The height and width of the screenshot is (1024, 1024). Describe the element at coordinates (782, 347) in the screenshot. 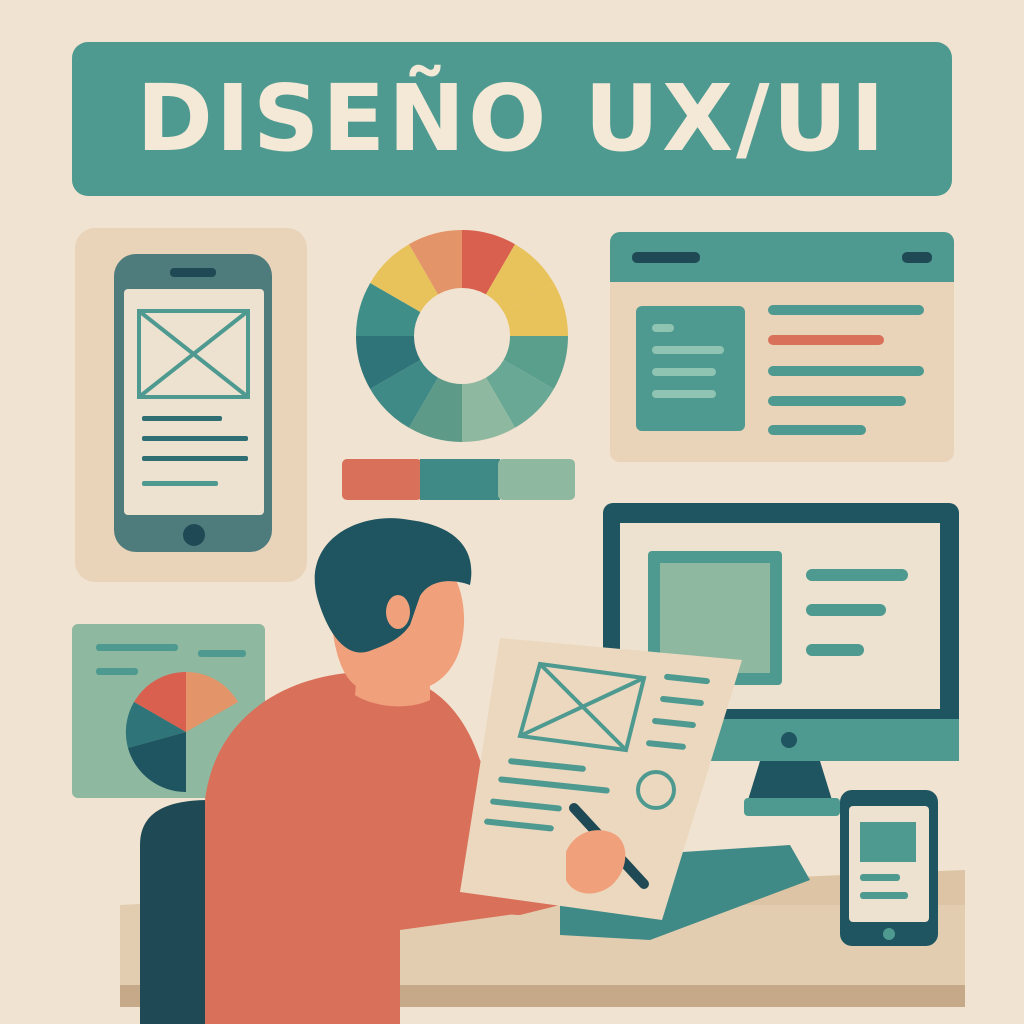

I see `browser-window-icon` at that location.